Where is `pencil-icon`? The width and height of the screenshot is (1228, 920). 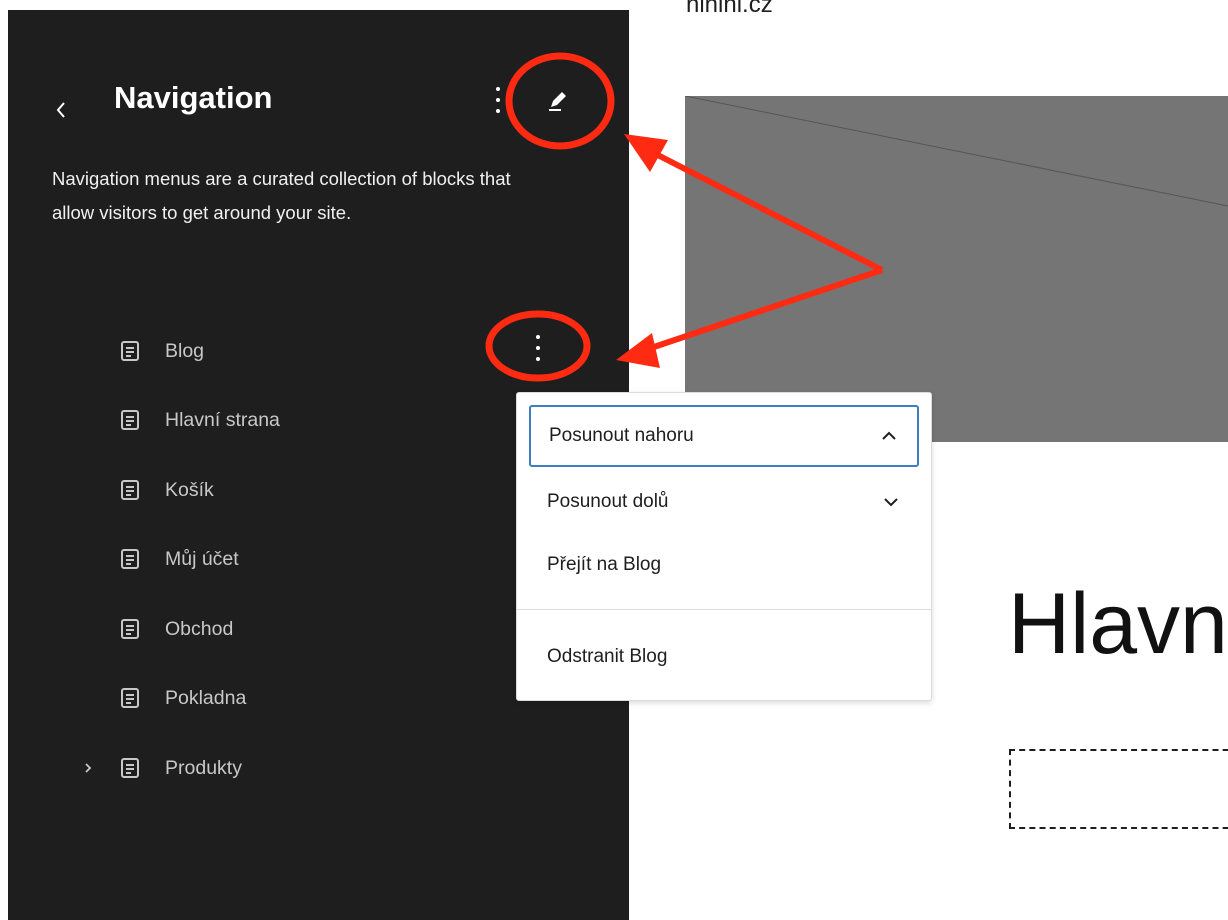
pencil-icon is located at coordinates (557, 101).